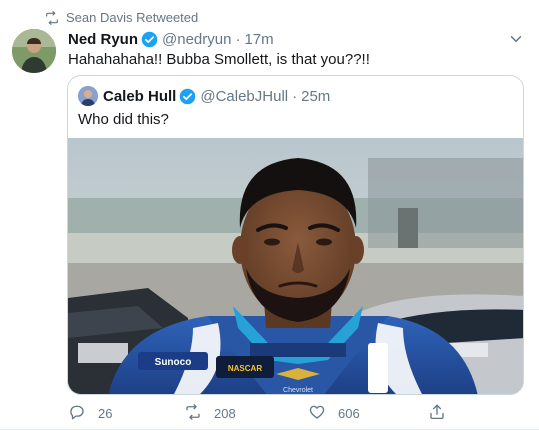 This screenshot has height=430, width=539. What do you see at coordinates (225, 413) in the screenshot?
I see `retweet-count: 208` at bounding box center [225, 413].